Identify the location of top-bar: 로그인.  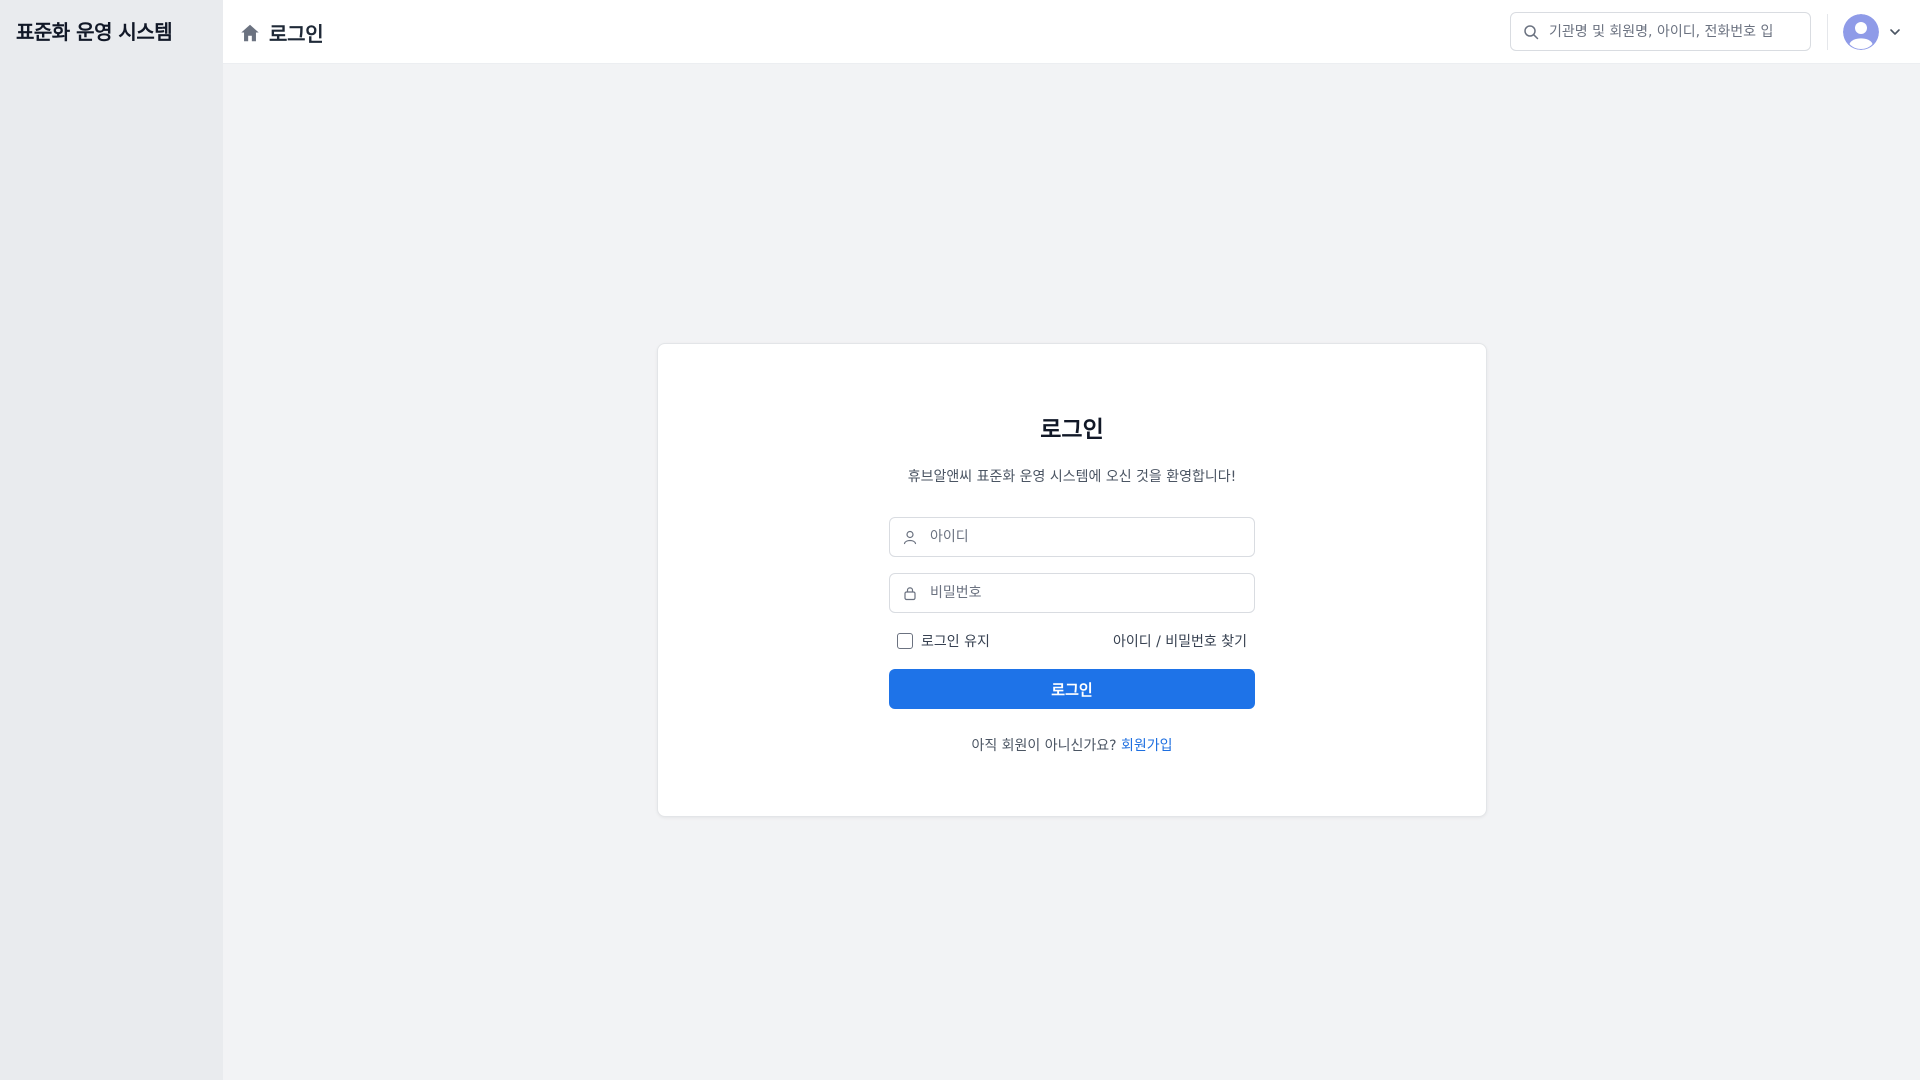
(1071, 32).